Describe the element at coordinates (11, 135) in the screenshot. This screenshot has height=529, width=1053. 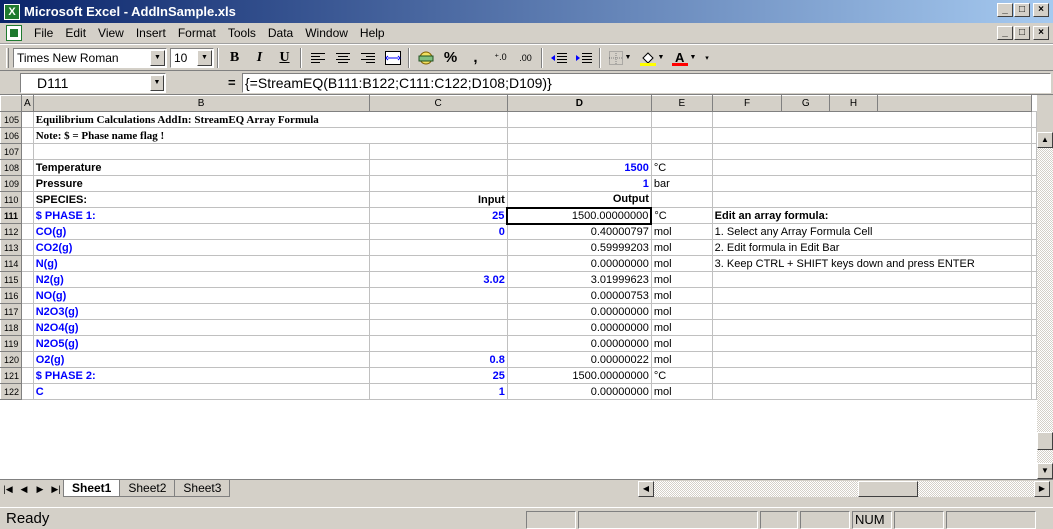
I see `row-header: 106` at that location.